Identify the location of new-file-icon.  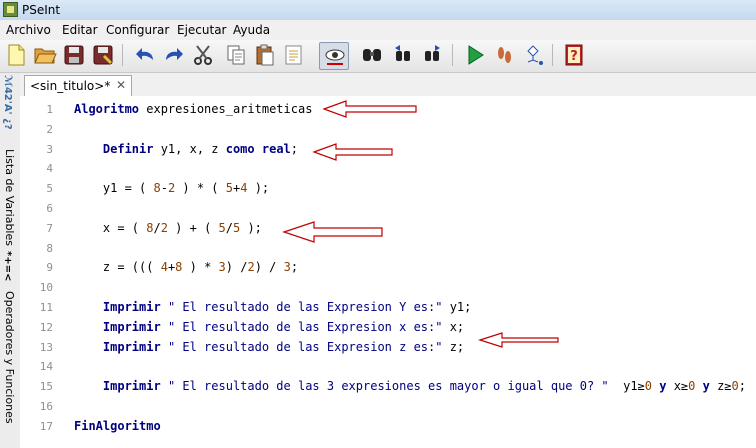
(16, 55).